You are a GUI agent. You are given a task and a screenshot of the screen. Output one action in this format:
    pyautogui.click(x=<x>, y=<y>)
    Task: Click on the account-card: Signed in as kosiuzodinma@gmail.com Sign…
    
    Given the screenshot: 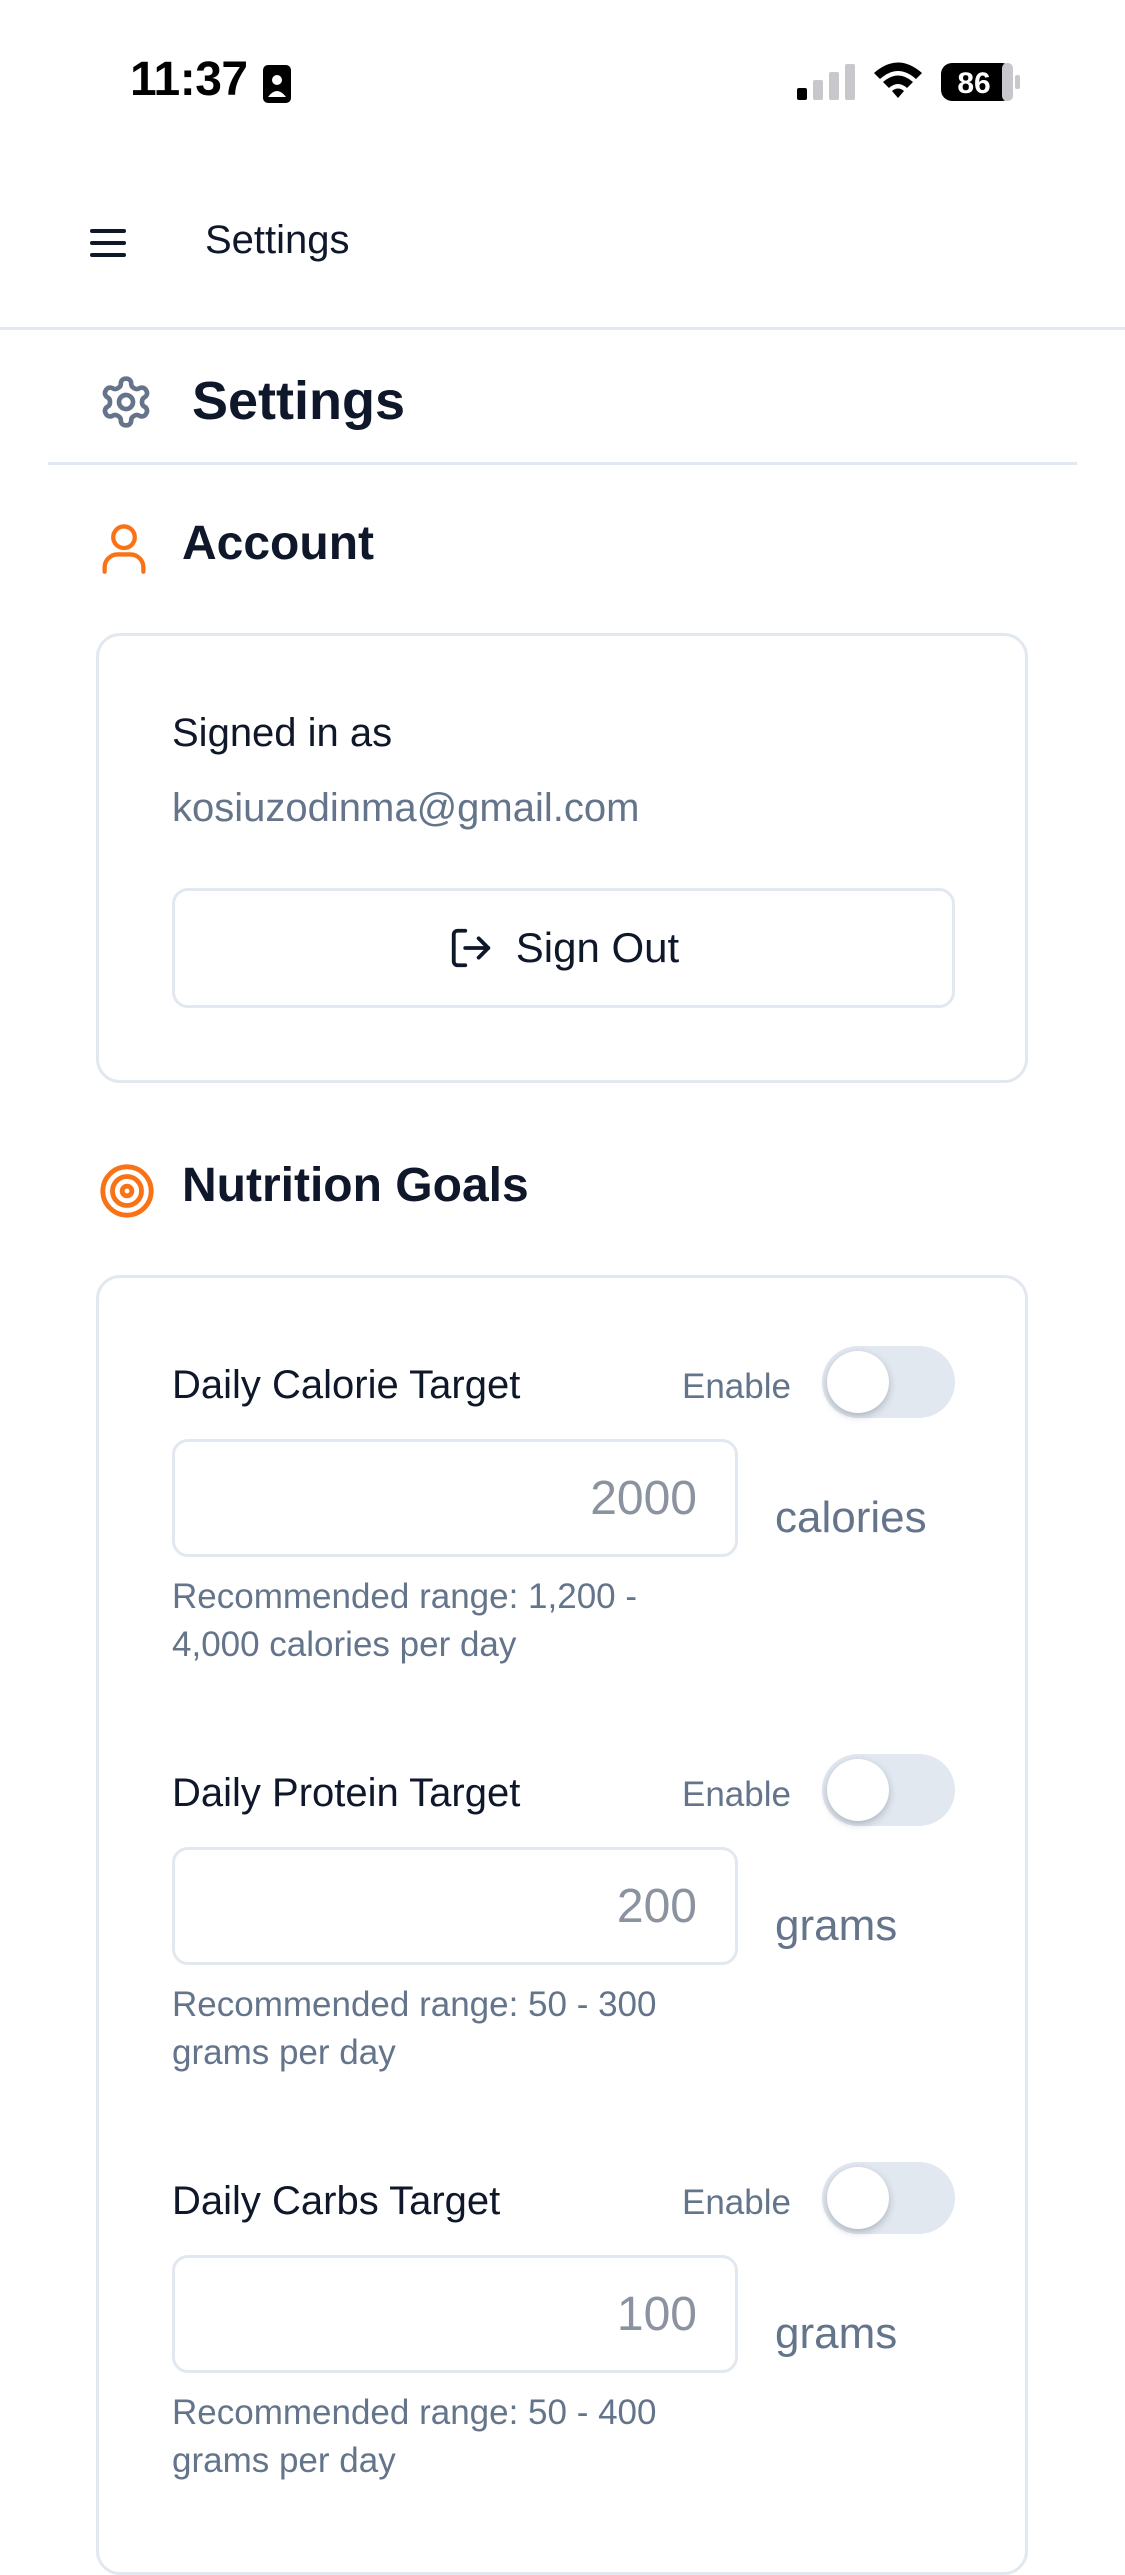 What is the action you would take?
    pyautogui.click(x=562, y=858)
    